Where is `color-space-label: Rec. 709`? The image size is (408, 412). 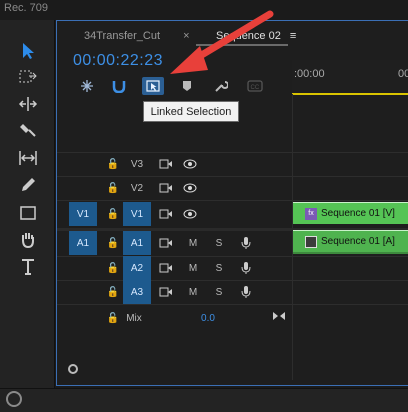
color-space-label: Rec. 709 is located at coordinates (26, 8).